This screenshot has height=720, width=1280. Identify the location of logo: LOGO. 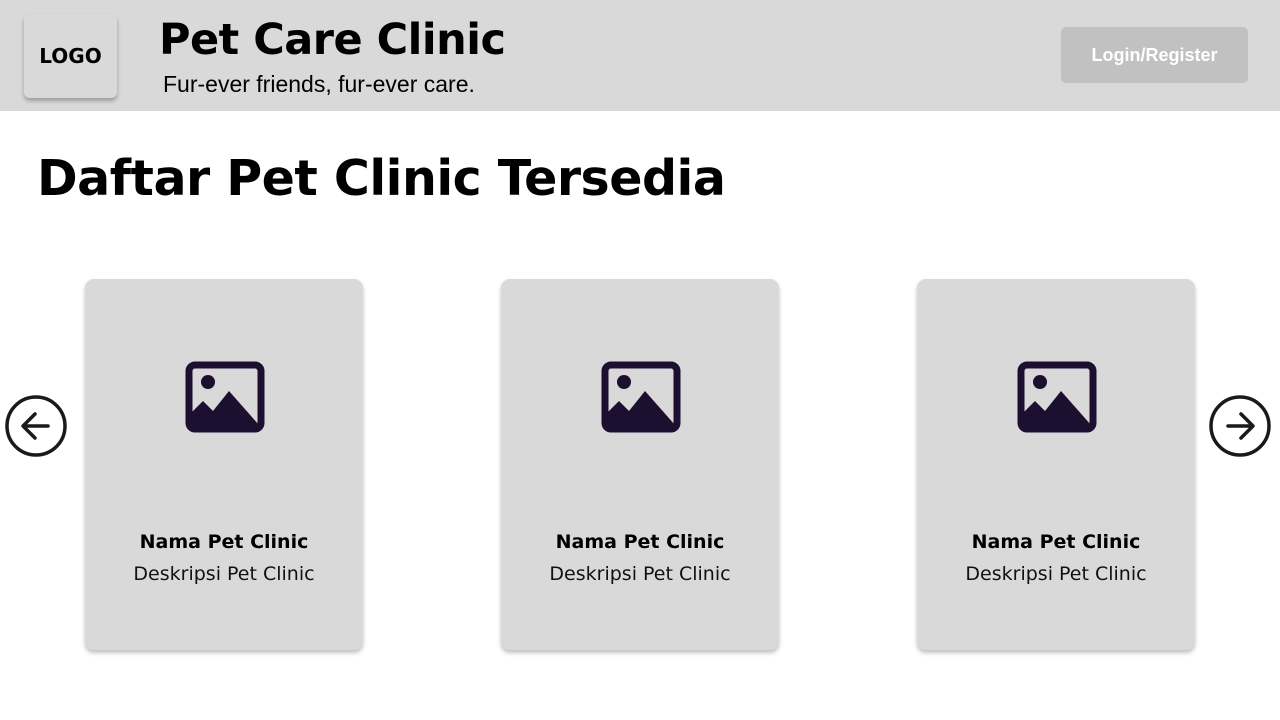
(70, 56).